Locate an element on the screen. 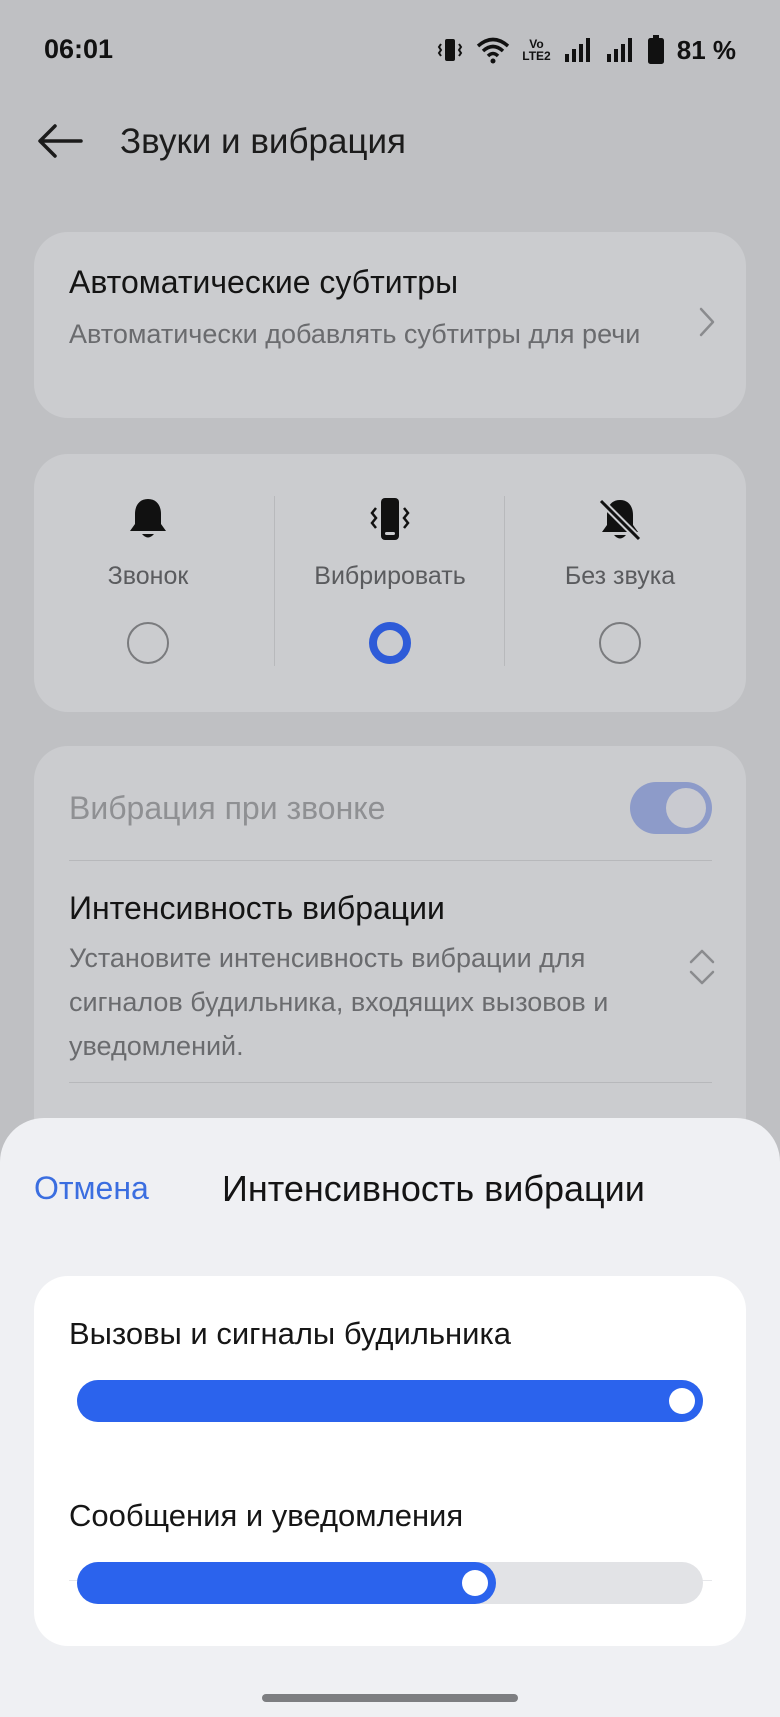  top-app-bar: Звуки и вибрация is located at coordinates (390, 143).